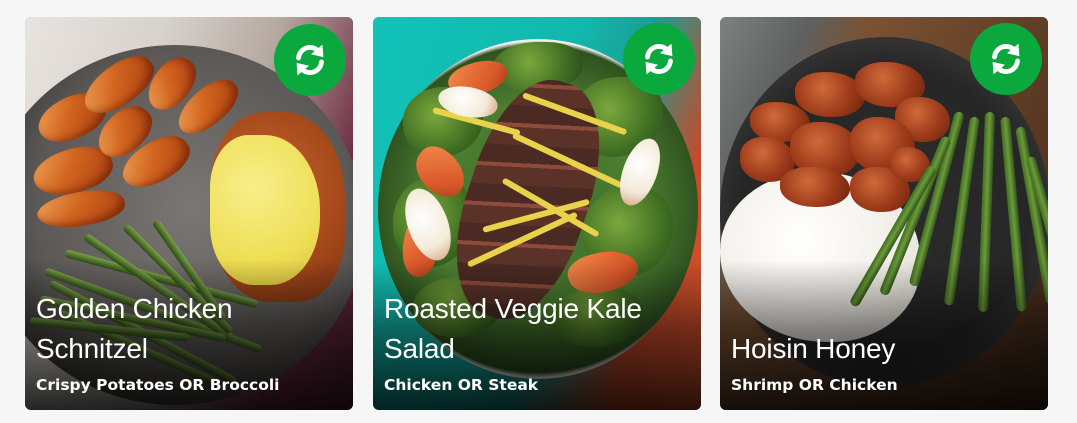  What do you see at coordinates (461, 385) in the screenshot?
I see `recipe-subtitle: Chicken OR Steak` at bounding box center [461, 385].